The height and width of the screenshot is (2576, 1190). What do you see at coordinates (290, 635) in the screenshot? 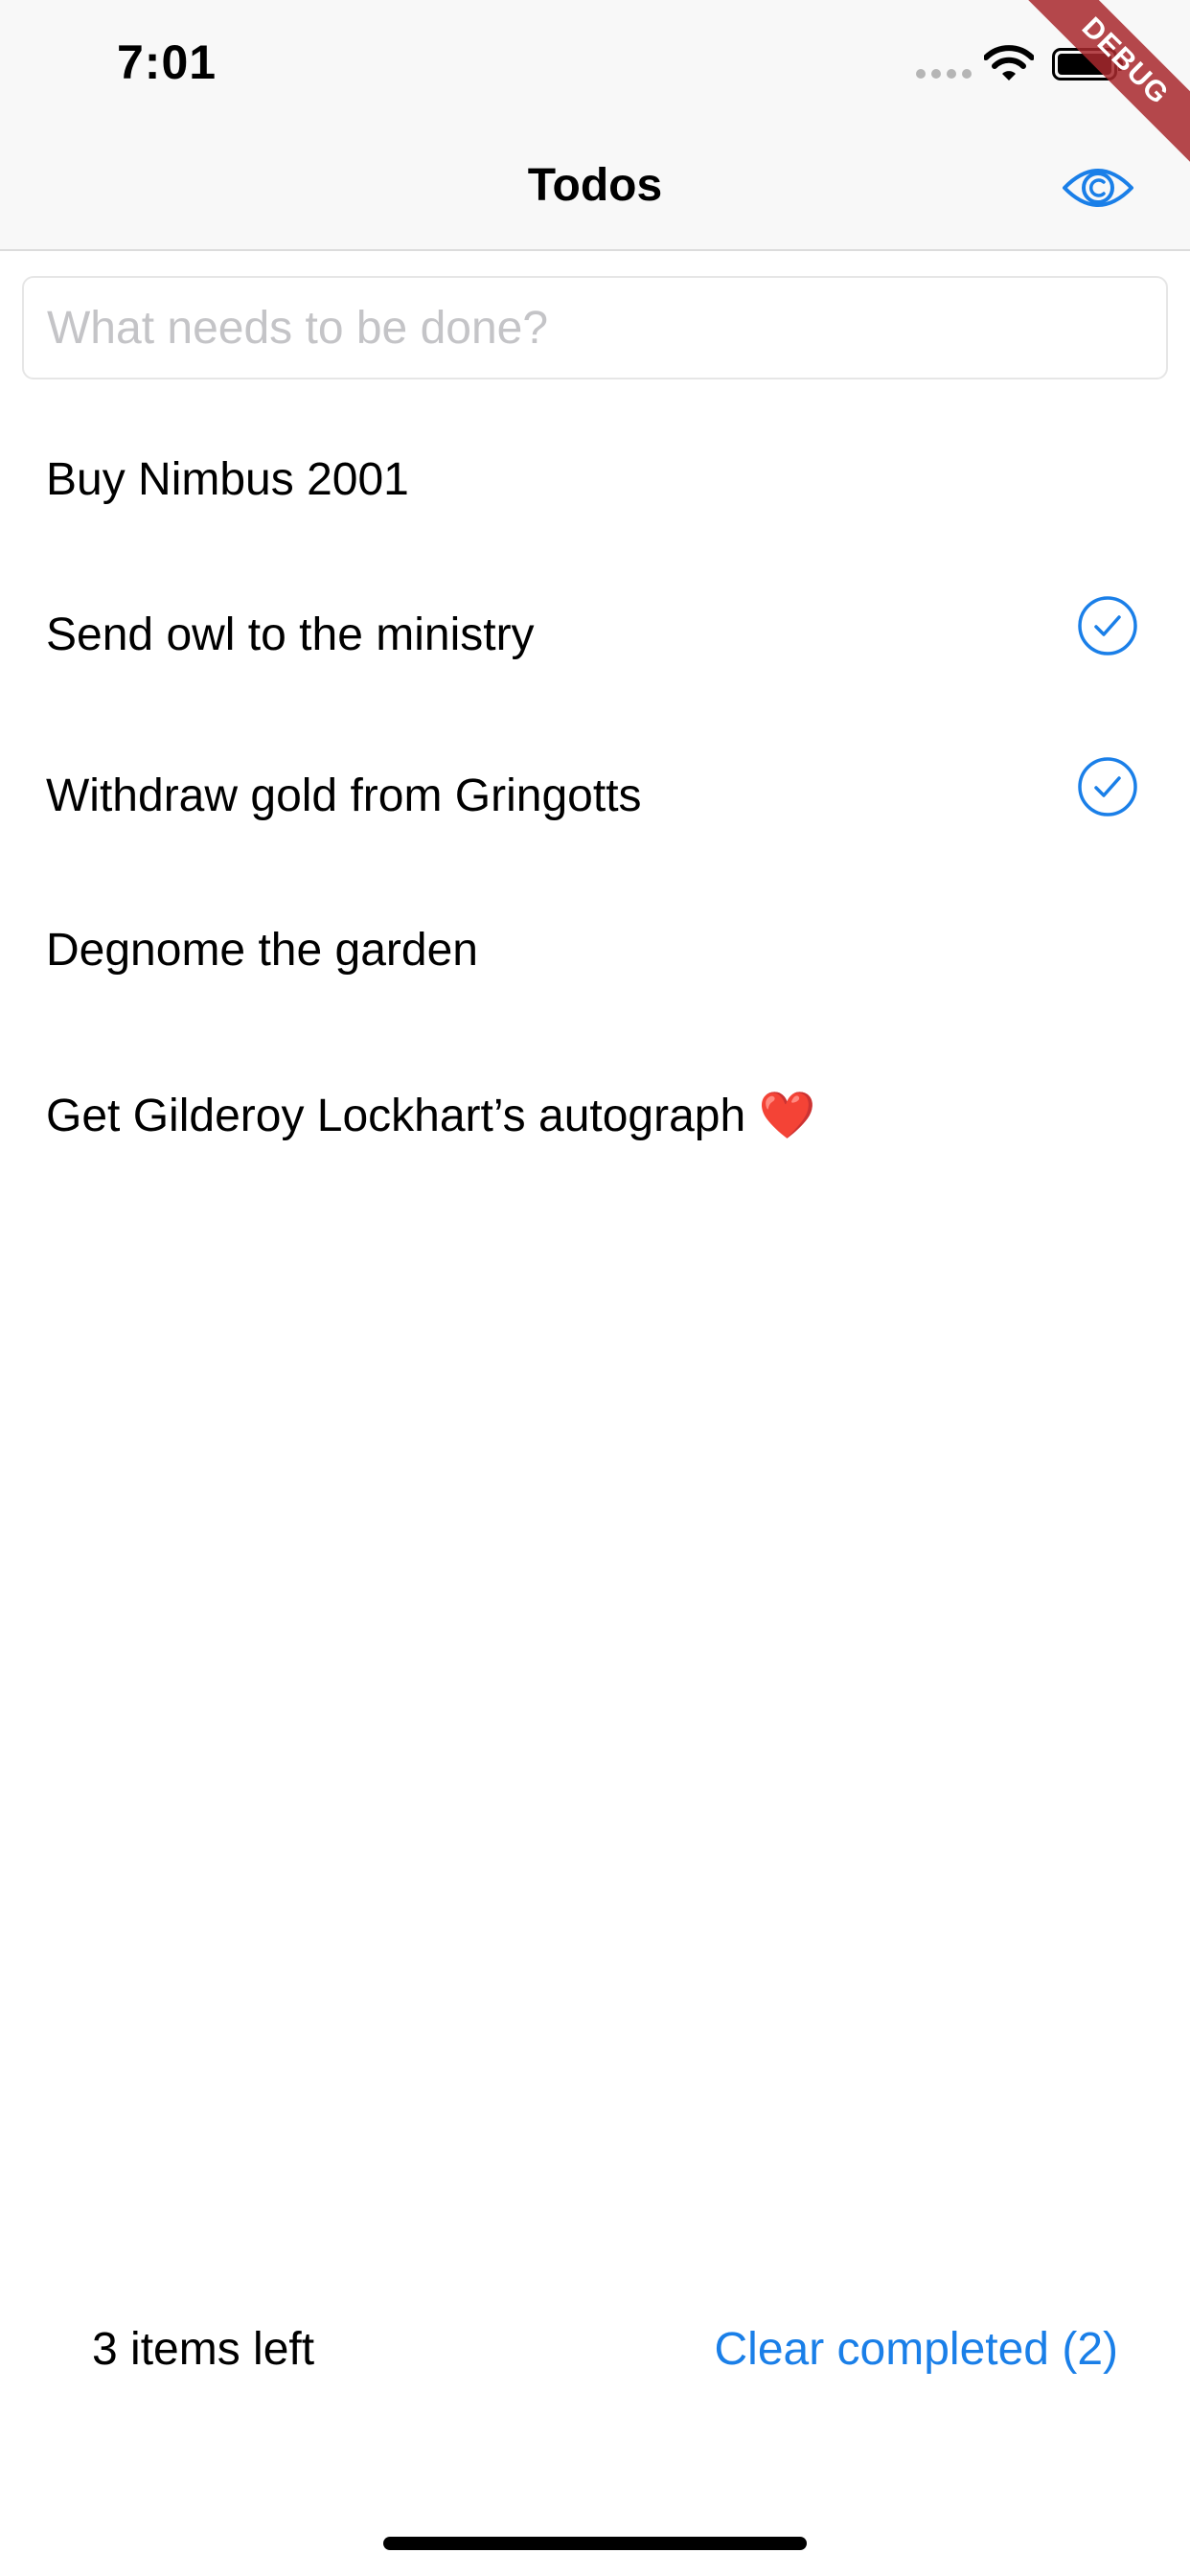
I see `todo-label: Send owl to the ministry` at bounding box center [290, 635].